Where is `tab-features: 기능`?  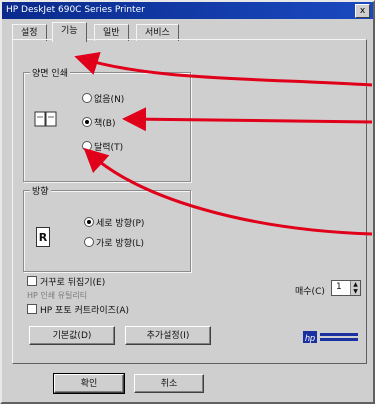 tab-features: 기능 is located at coordinates (69, 32).